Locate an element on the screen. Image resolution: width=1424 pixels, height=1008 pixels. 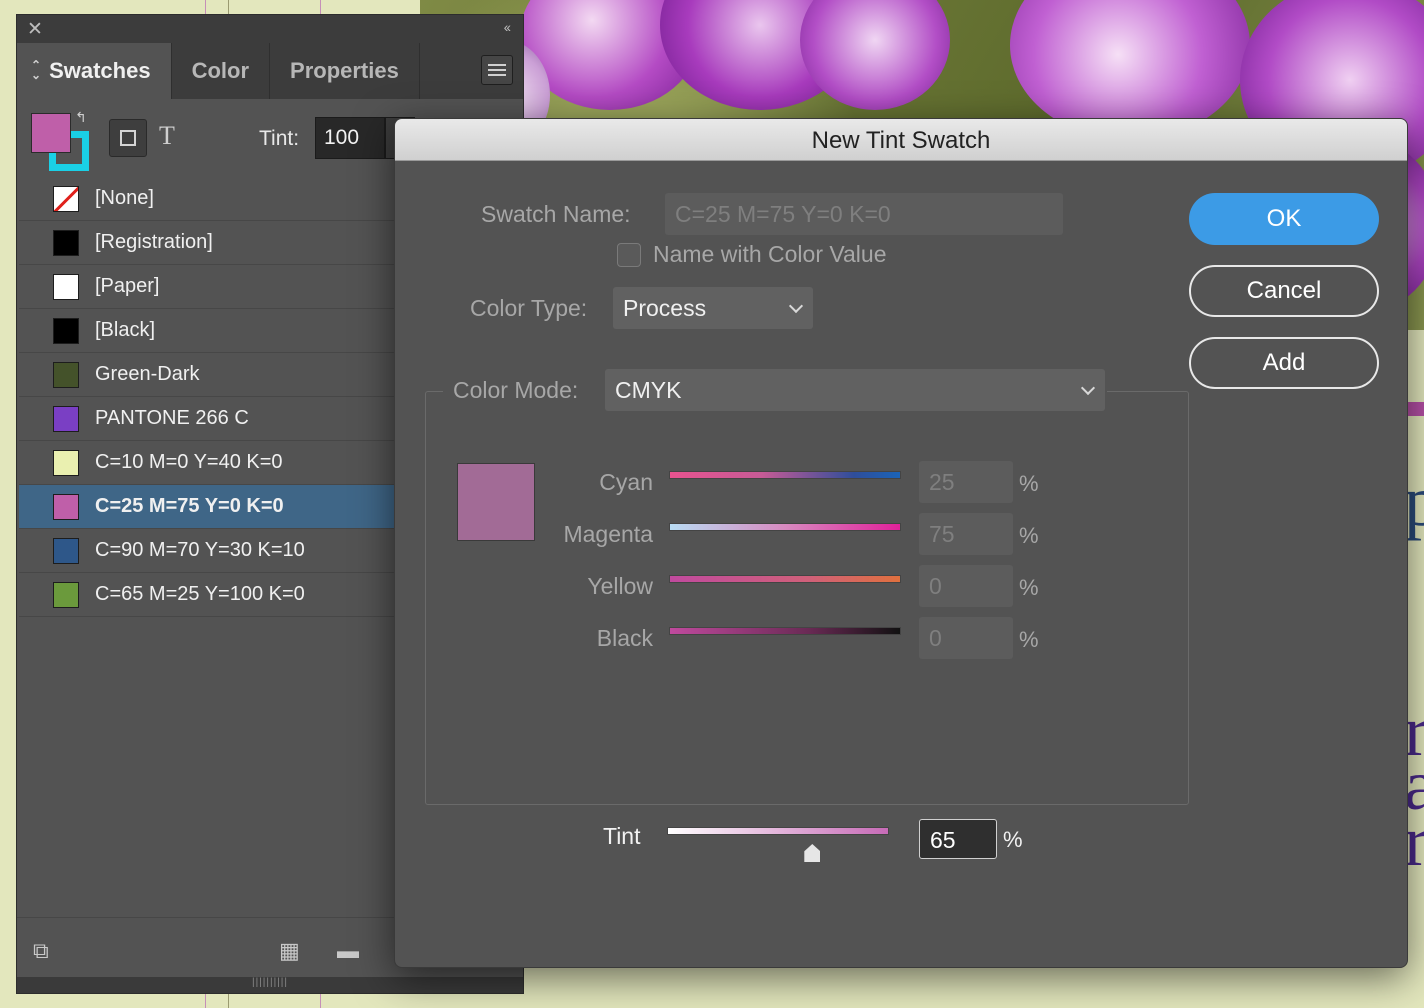
collapse-panel-icon: ‹‹ is located at coordinates (507, 27).